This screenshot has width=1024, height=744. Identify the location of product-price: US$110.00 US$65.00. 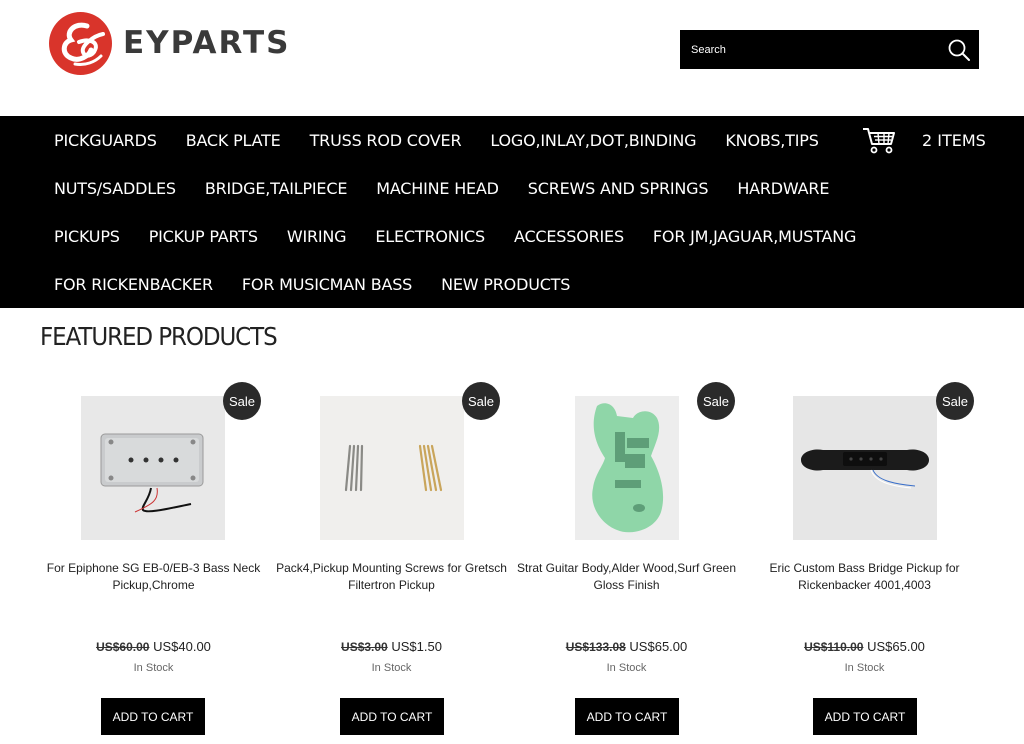
(864, 646).